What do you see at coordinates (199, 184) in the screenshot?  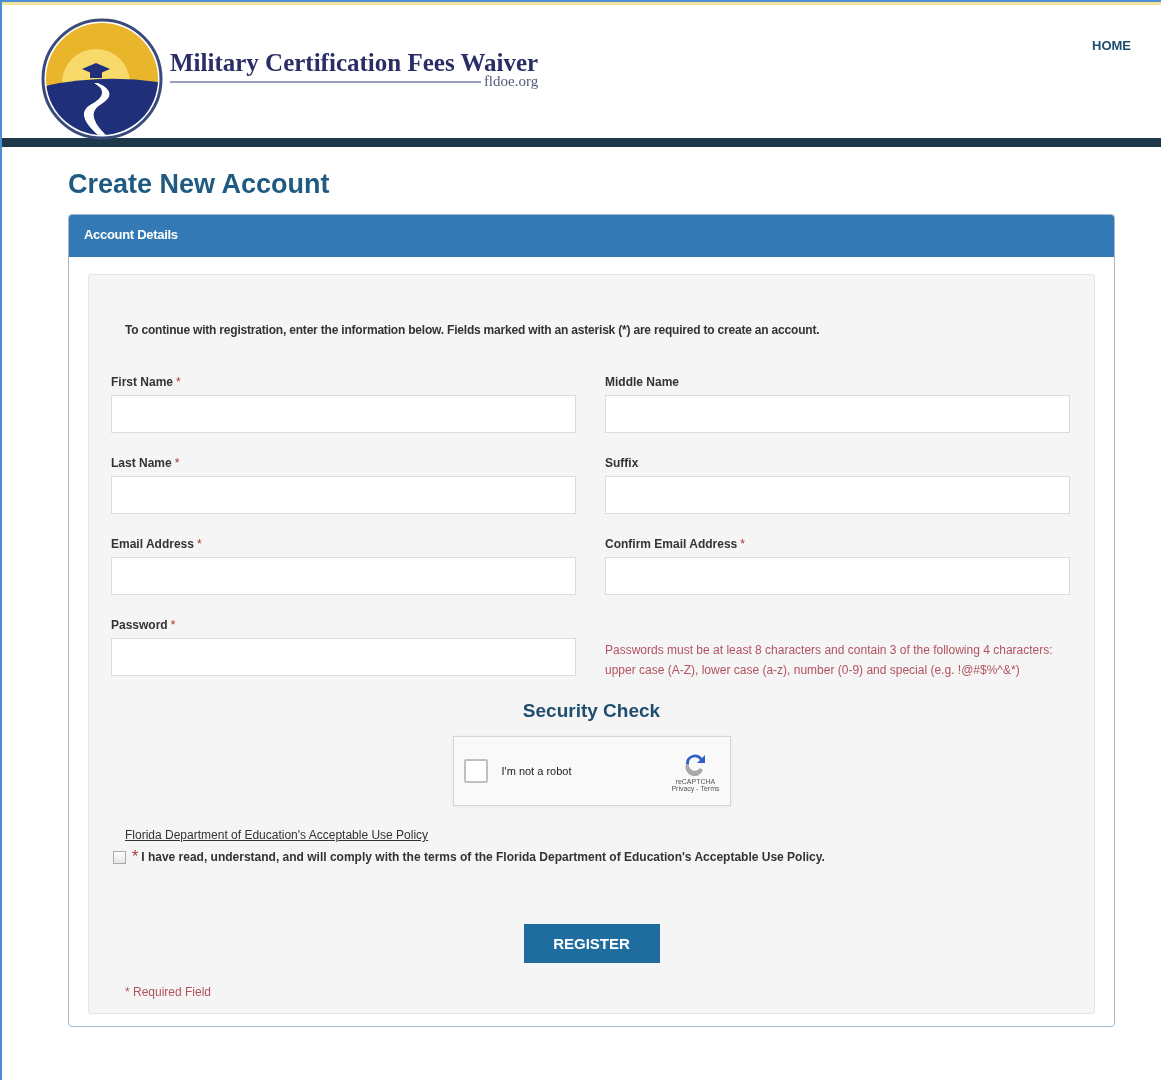 I see `page-title: Create New Account` at bounding box center [199, 184].